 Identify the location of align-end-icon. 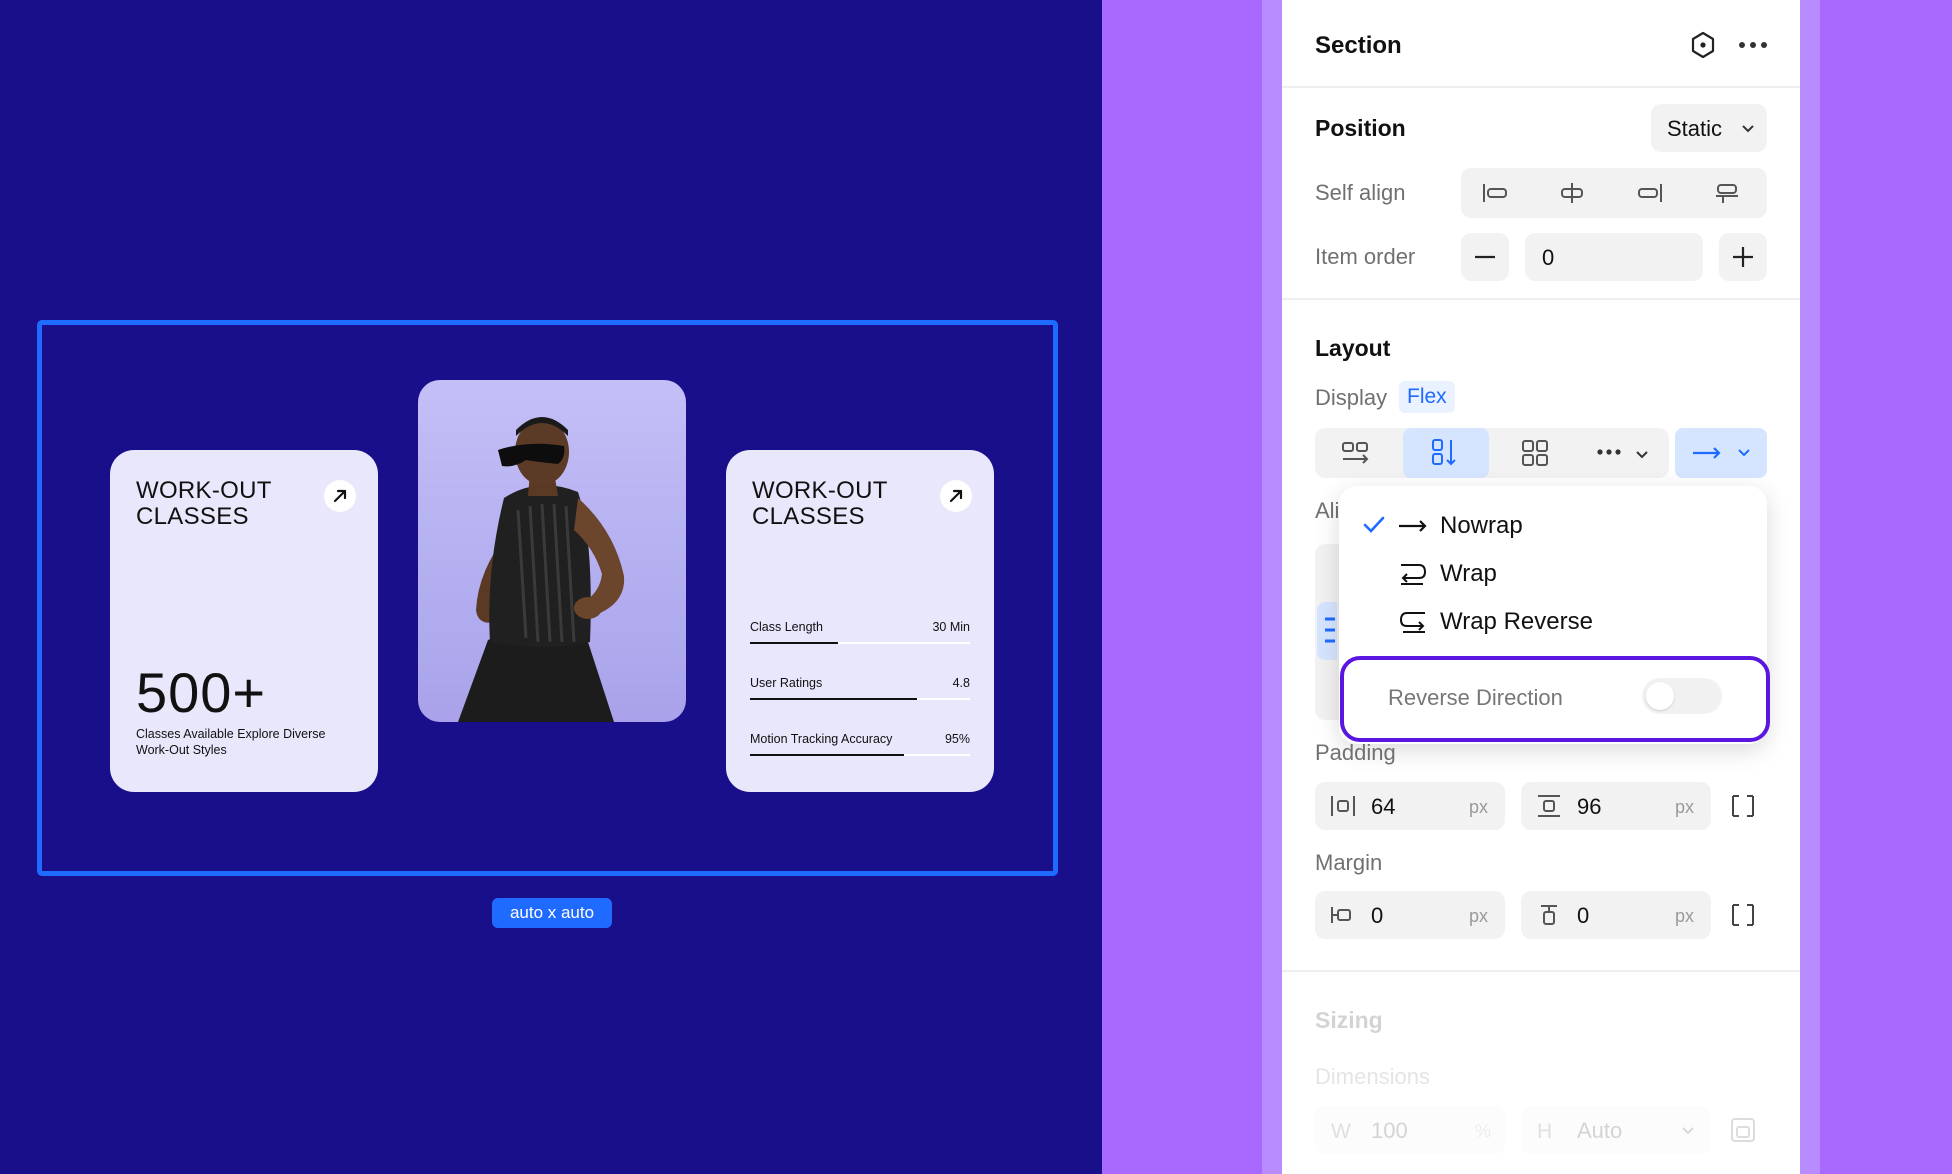
(1650, 193).